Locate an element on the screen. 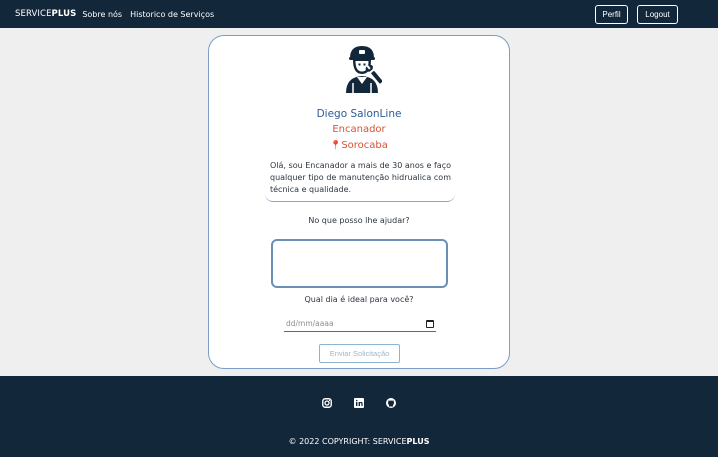 This screenshot has width=718, height=457. city-label: Sorocaba is located at coordinates (364, 145).